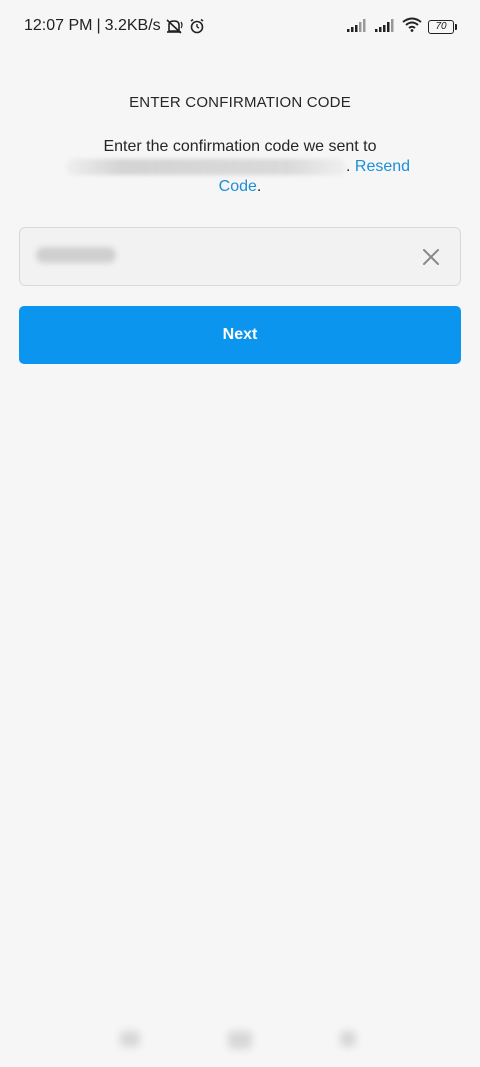  I want to click on status-time: 12:07 PM, so click(58, 25).